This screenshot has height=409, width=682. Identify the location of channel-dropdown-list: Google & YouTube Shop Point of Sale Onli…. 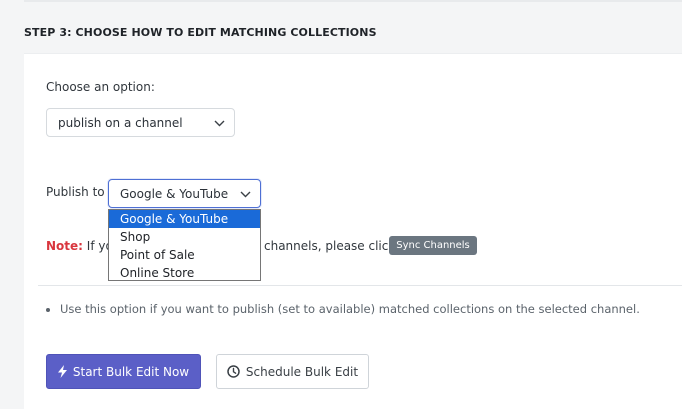
(184, 245).